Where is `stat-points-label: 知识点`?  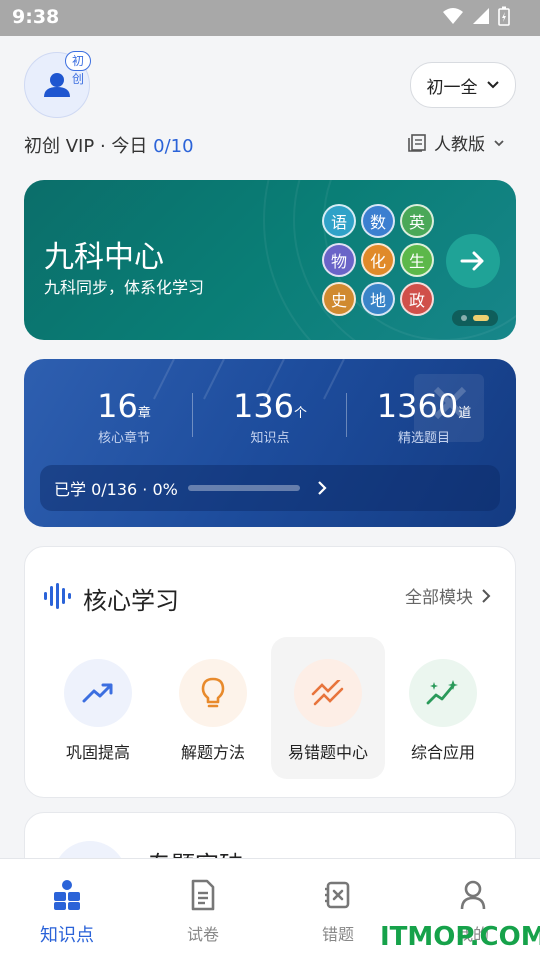 stat-points-label: 知识点 is located at coordinates (270, 438).